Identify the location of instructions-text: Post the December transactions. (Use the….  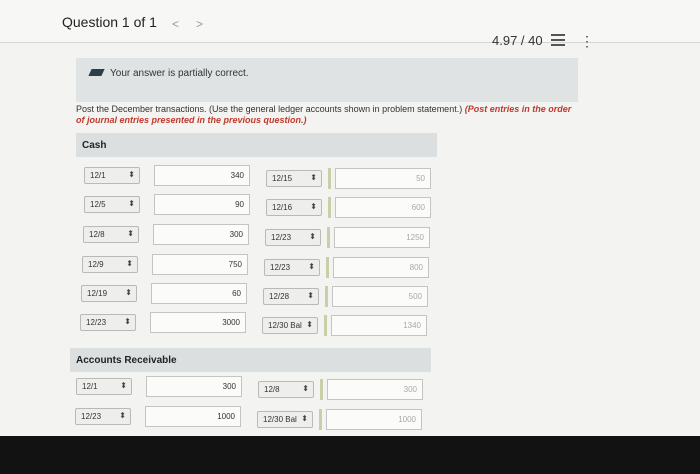
(269, 109).